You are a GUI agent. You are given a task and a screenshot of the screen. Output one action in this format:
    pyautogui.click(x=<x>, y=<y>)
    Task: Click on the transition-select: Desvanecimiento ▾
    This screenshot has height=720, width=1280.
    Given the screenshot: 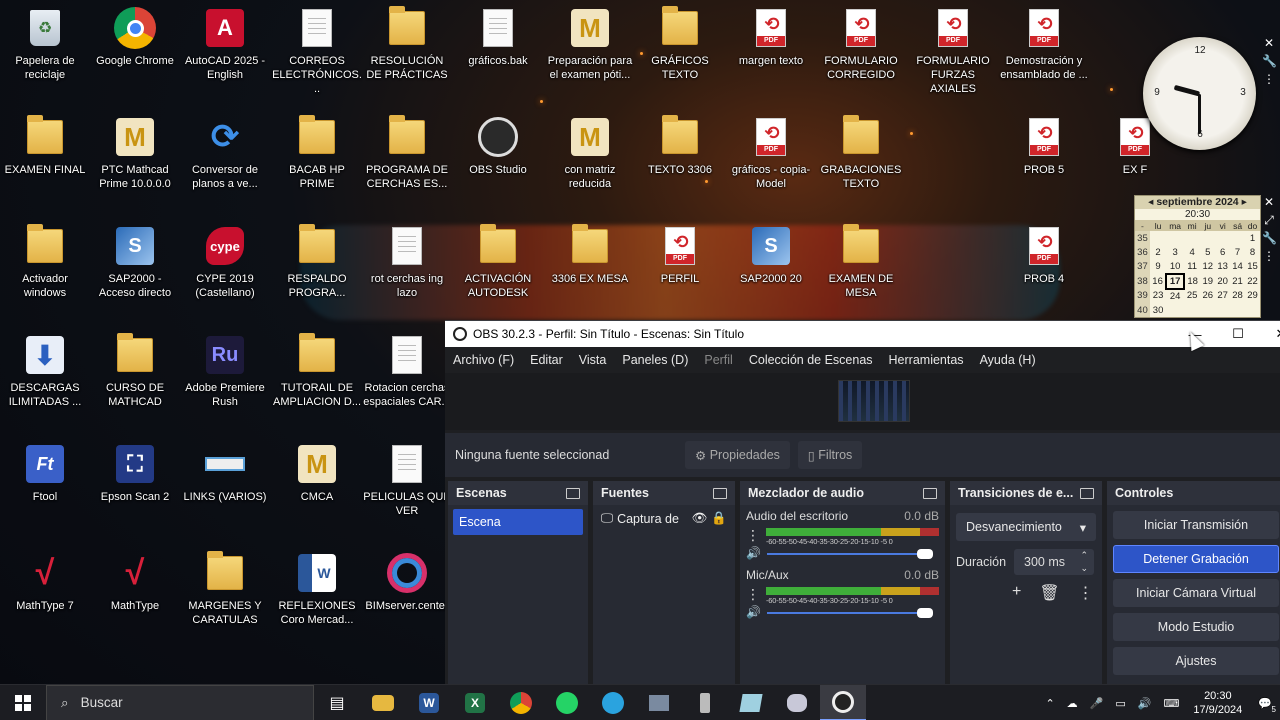 What is the action you would take?
    pyautogui.click(x=1026, y=527)
    